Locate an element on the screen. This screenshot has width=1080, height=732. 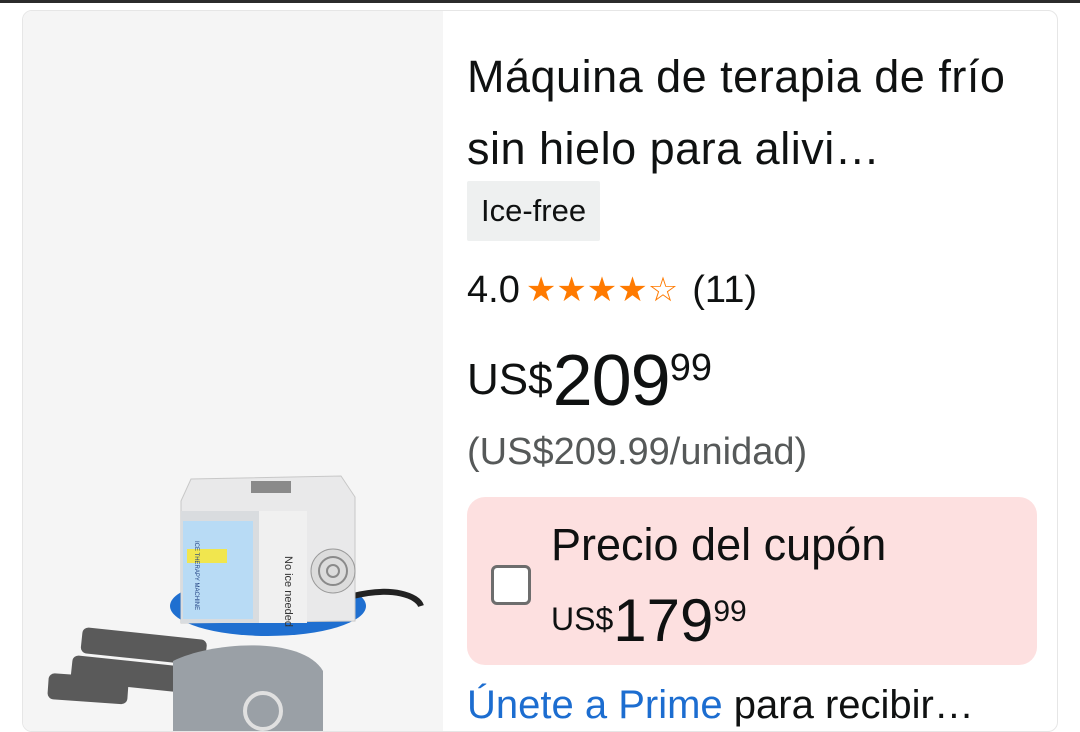
join-prime-link: Únete a Prime is located at coordinates (595, 705).